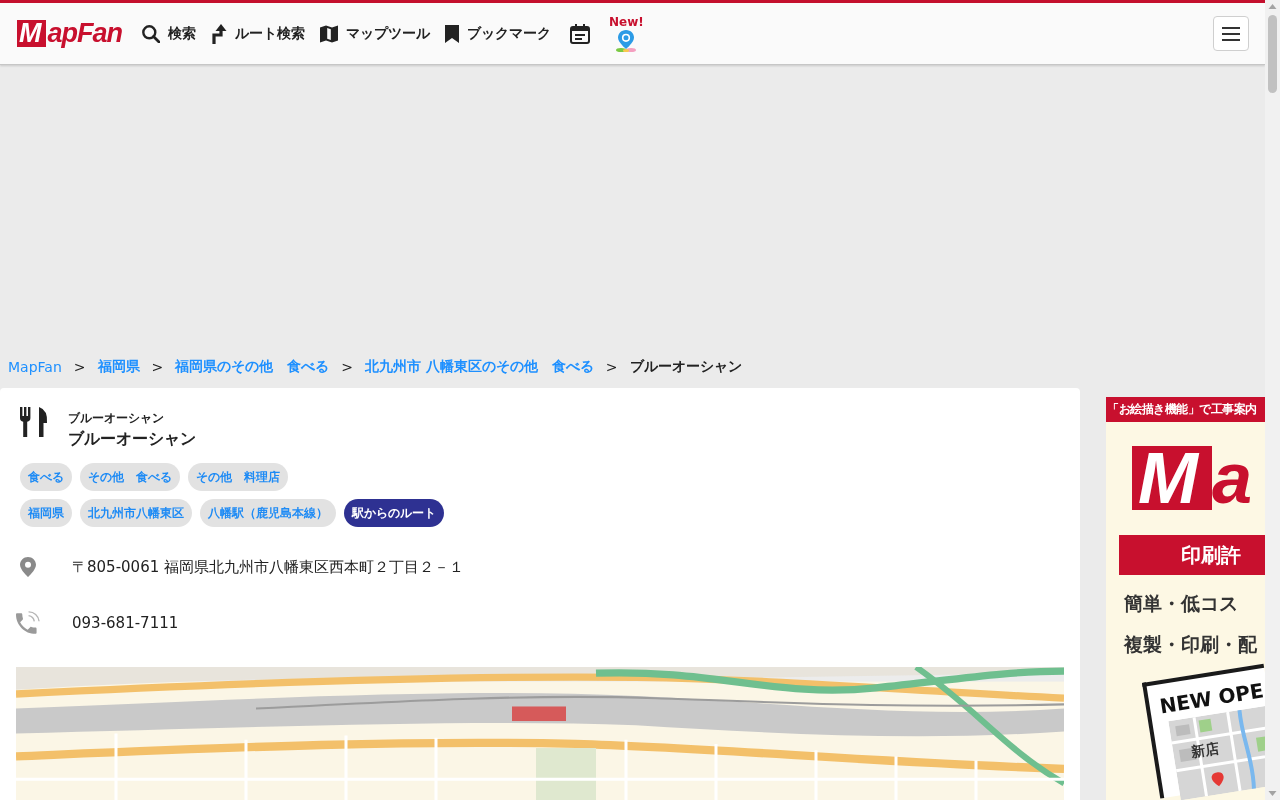  What do you see at coordinates (1185, 409) in the screenshot?
I see `ad-headline: 「お絵描き機能」で工事案内` at bounding box center [1185, 409].